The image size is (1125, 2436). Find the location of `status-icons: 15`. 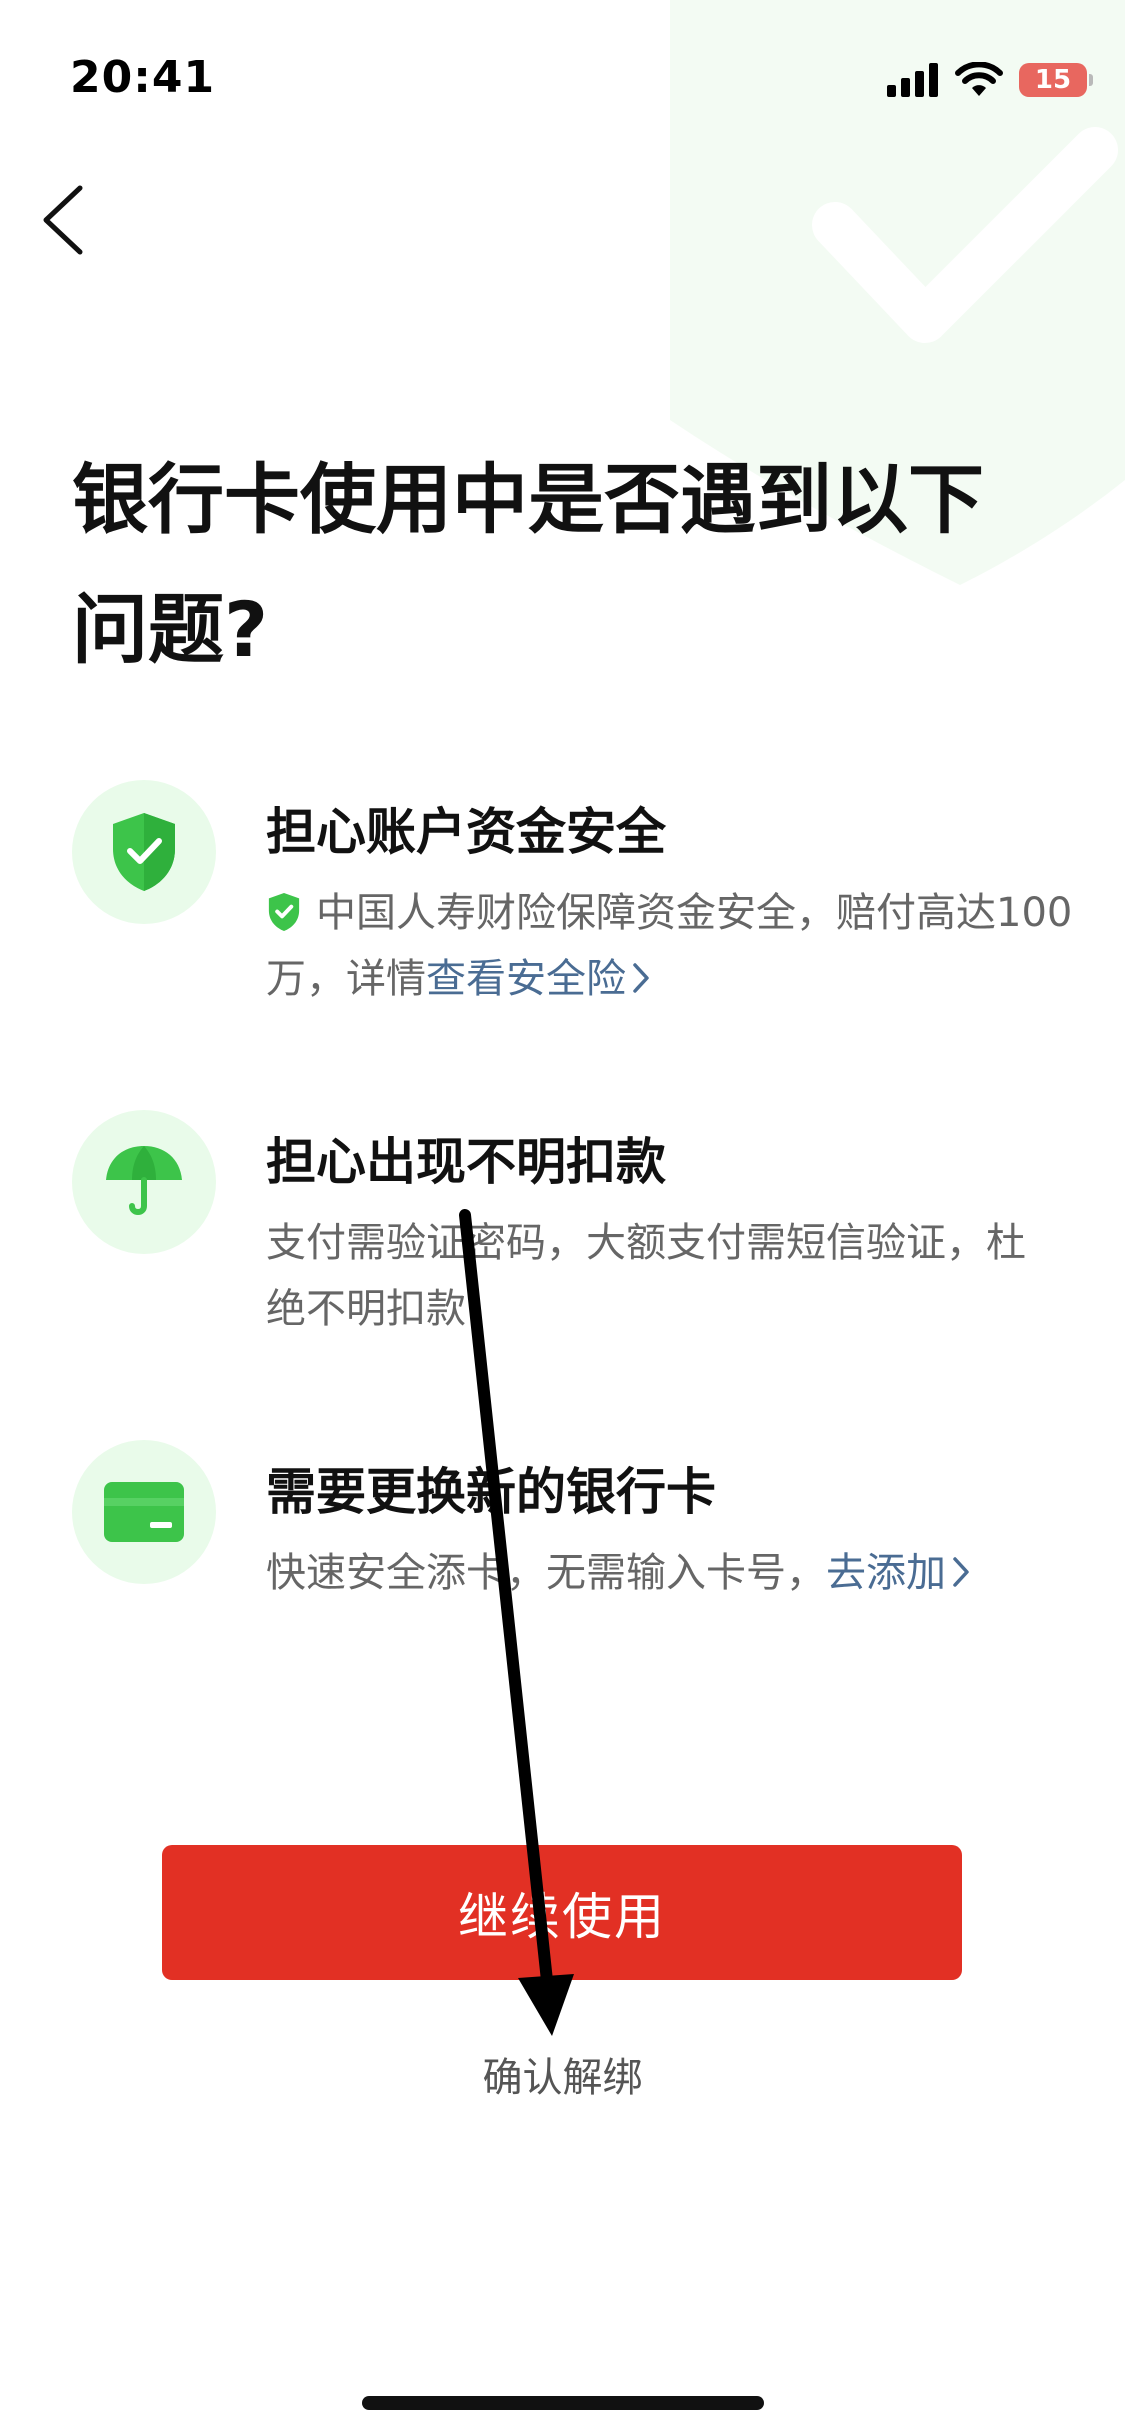

status-icons: 15 is located at coordinates (990, 80).